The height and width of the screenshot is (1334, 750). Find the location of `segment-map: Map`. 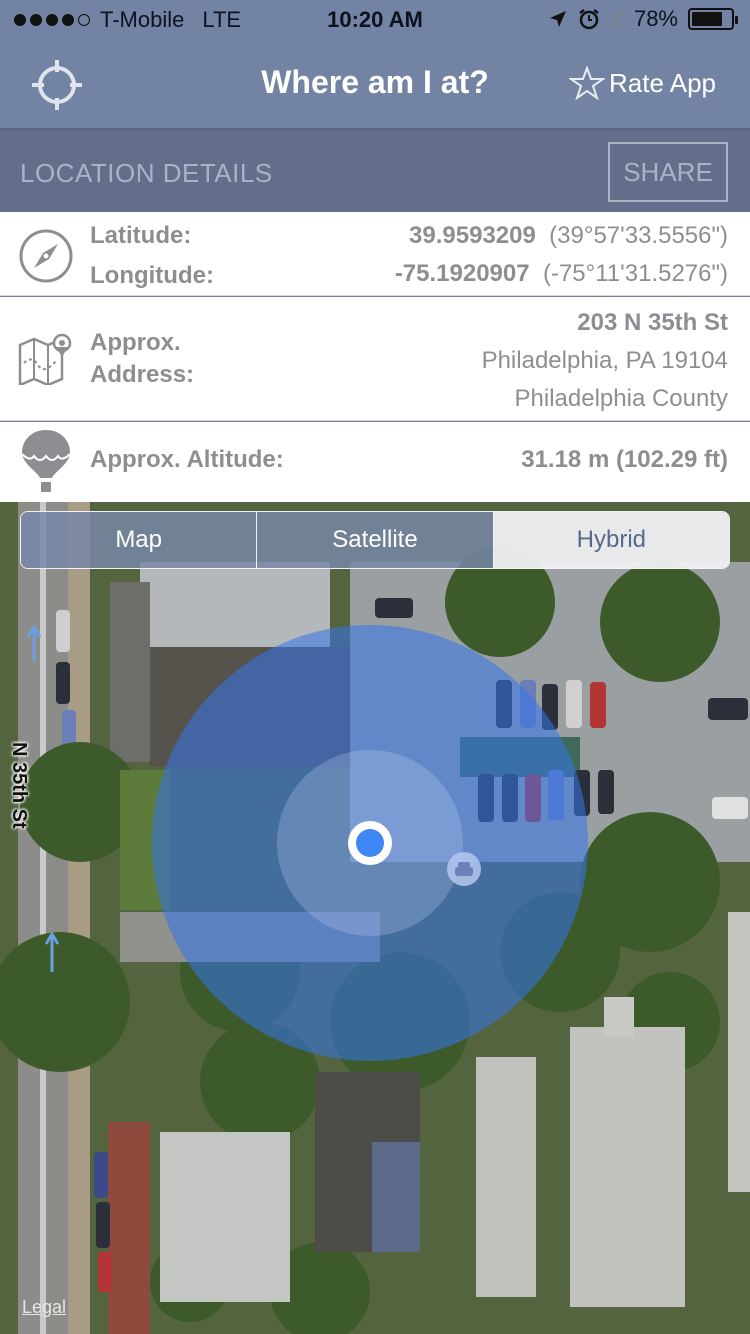

segment-map: Map is located at coordinates (139, 540).